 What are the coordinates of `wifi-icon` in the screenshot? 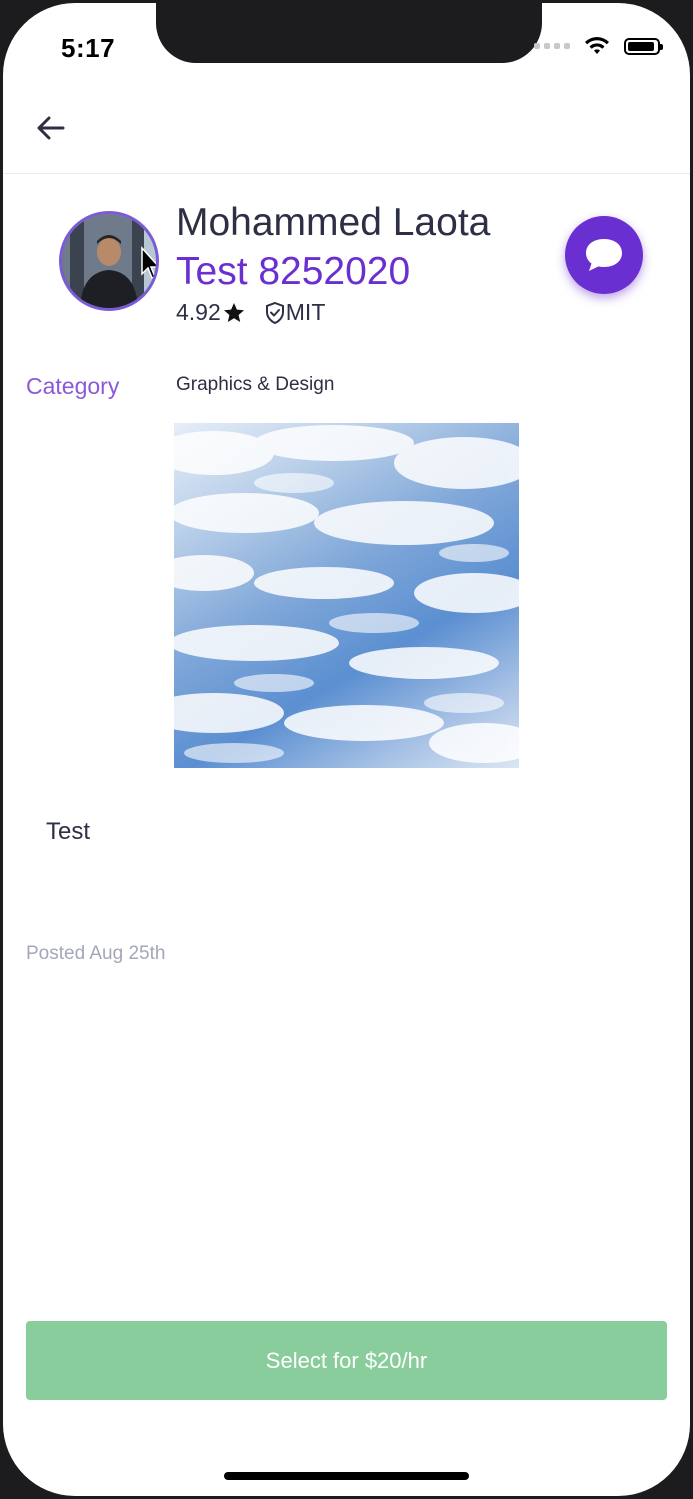 It's located at (597, 45).